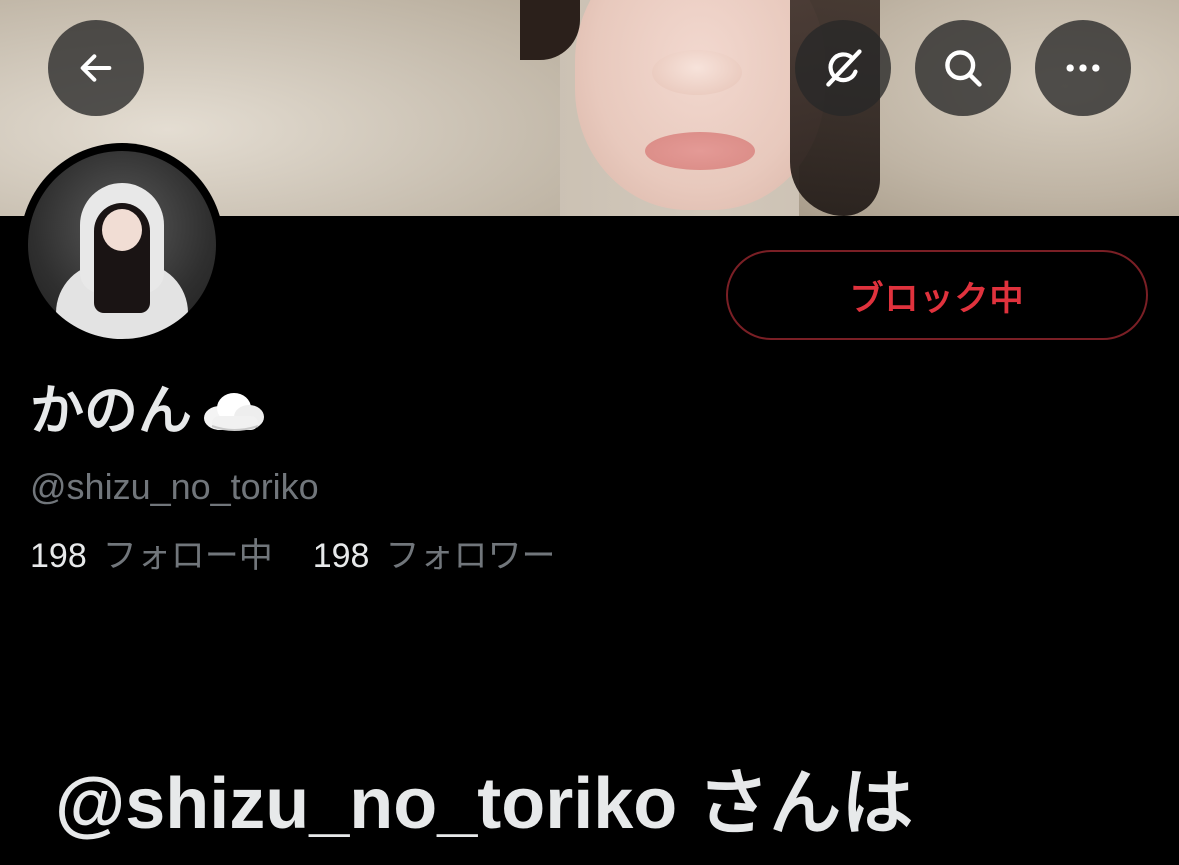 The image size is (1179, 865). I want to click on banner-hair-left, so click(550, 30).